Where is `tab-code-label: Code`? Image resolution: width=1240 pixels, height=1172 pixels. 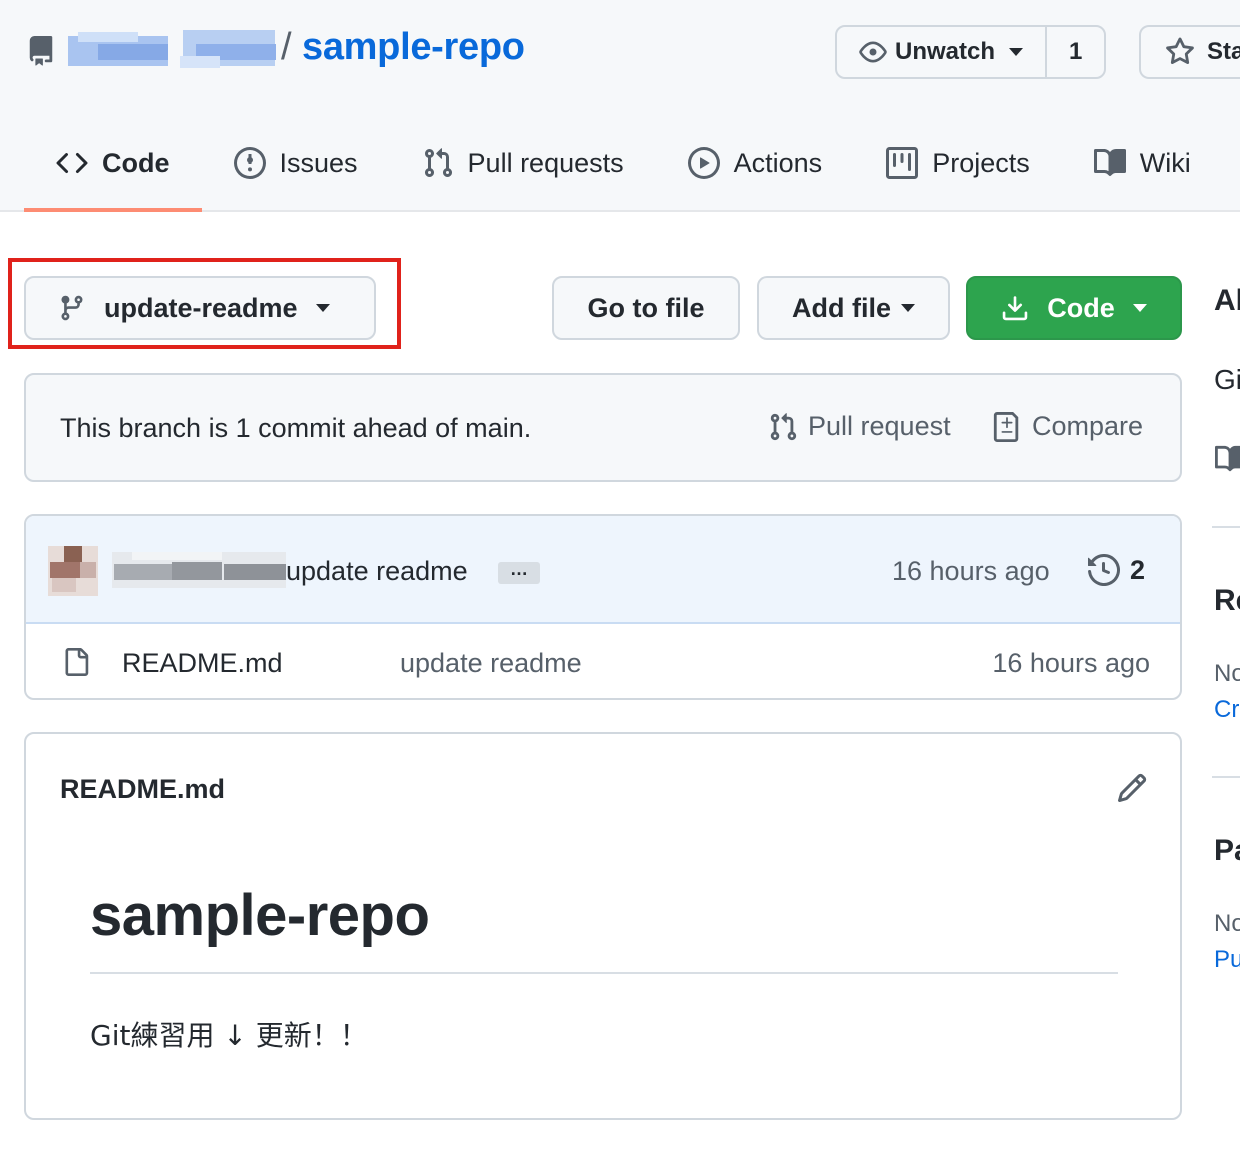
tab-code-label: Code is located at coordinates (136, 162).